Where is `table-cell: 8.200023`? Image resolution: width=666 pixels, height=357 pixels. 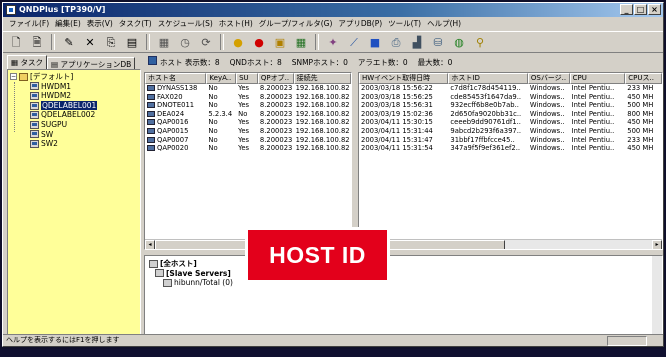 table-cell: 8.200023 is located at coordinates (276, 105).